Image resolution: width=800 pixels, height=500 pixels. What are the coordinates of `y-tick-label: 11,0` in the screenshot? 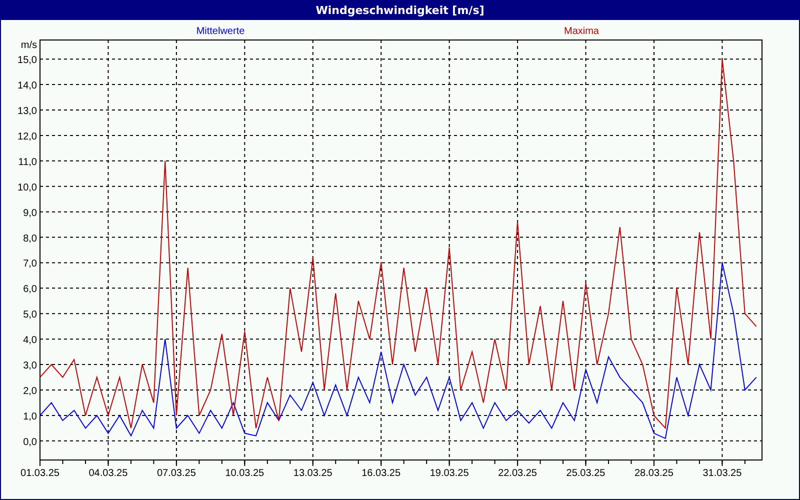 It's located at (27, 162).